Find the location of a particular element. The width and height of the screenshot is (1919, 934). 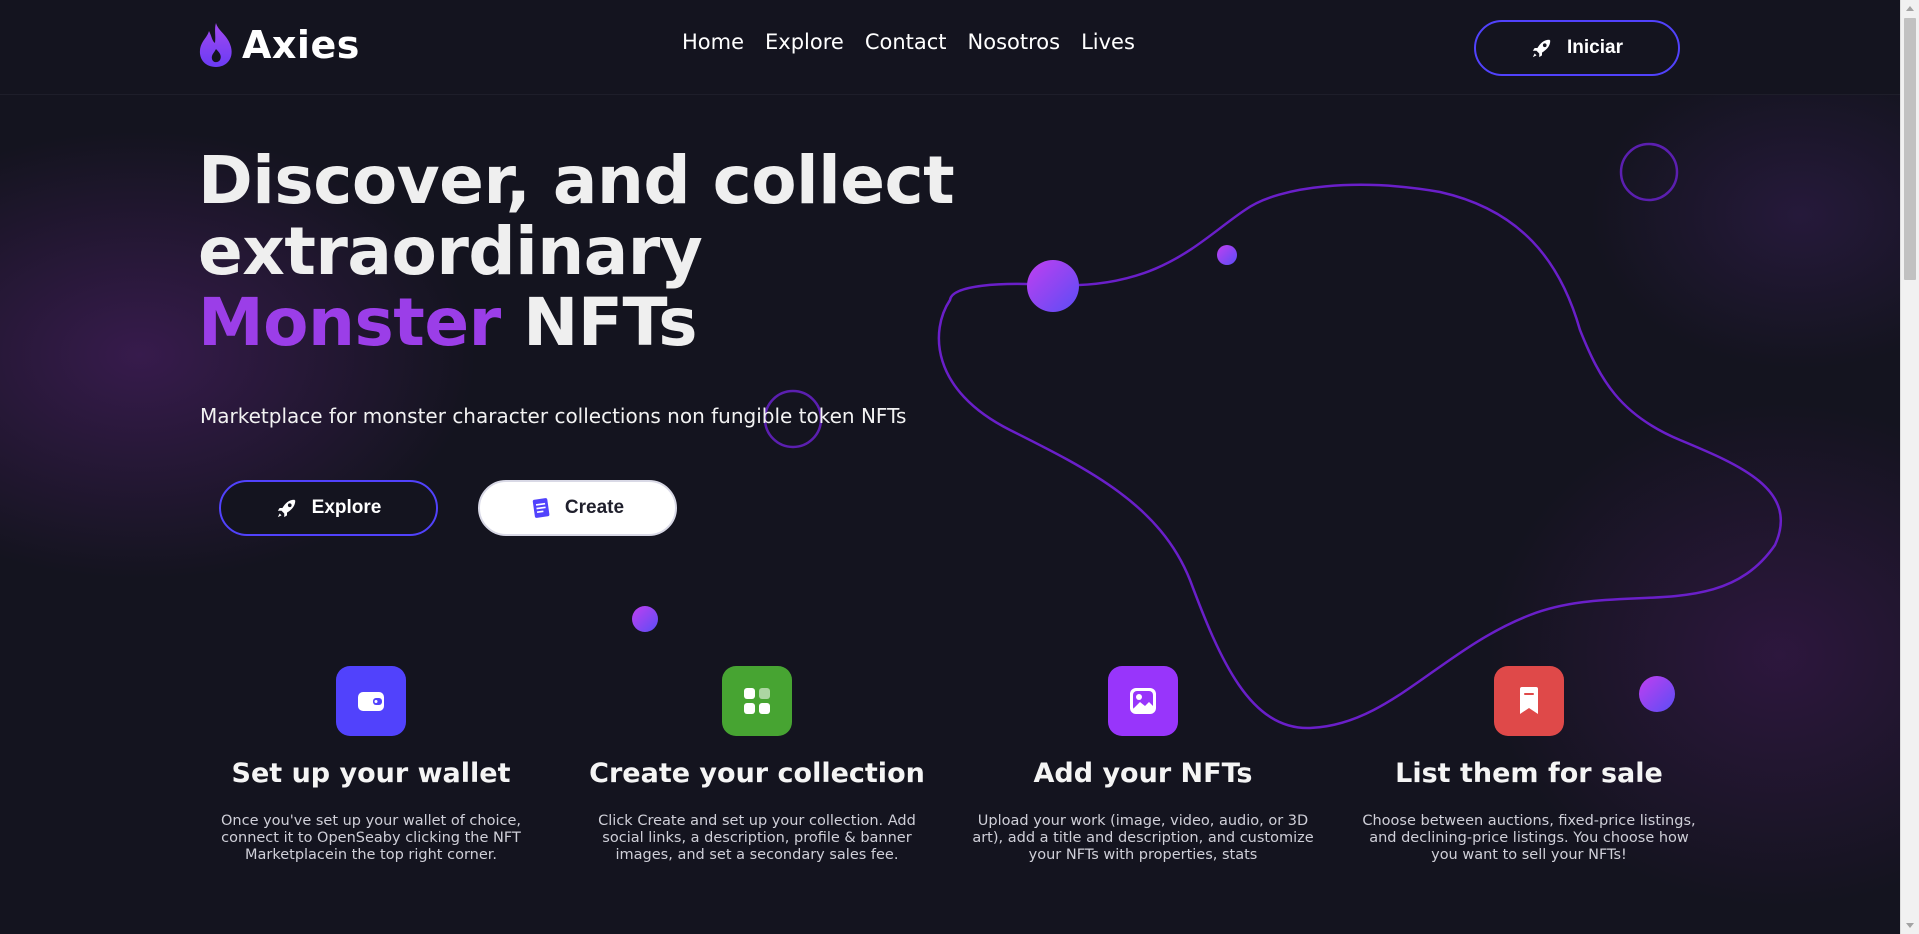

logo: Axies is located at coordinates (279, 45).